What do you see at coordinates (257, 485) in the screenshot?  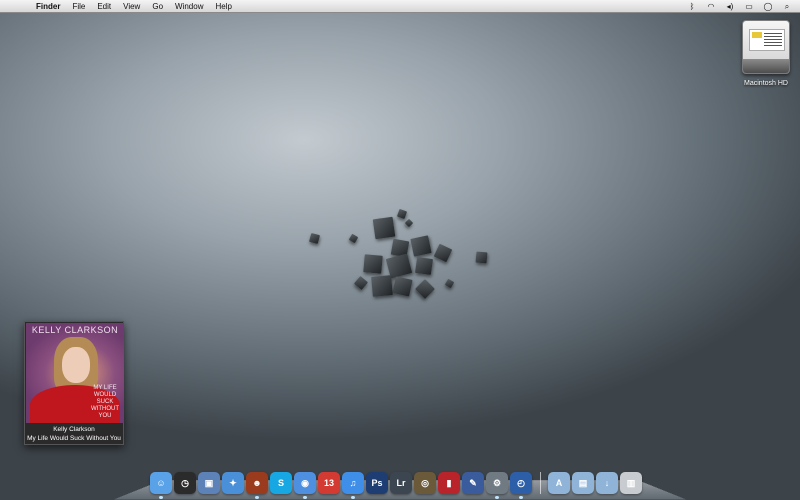 I see `mascot-app-icon: ☻` at bounding box center [257, 485].